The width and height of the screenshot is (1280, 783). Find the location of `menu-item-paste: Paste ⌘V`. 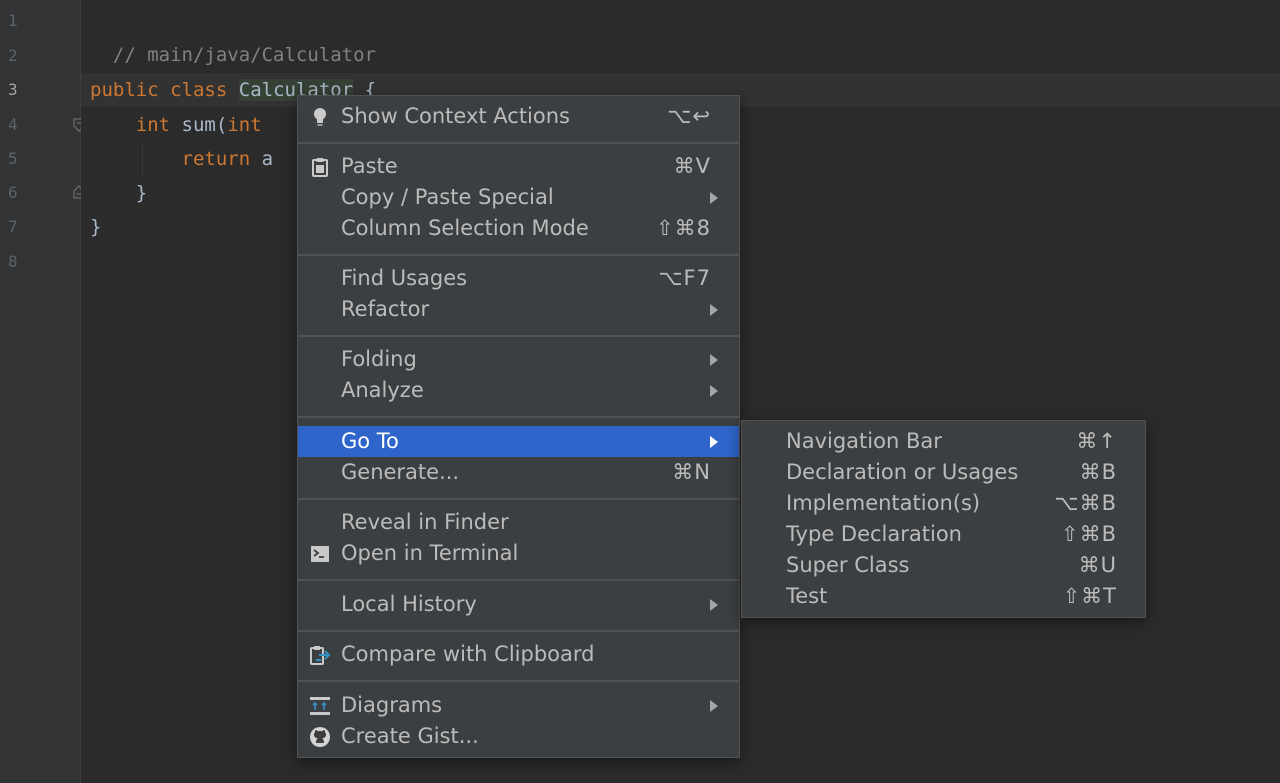

menu-item-paste: Paste ⌘V is located at coordinates (518, 166).